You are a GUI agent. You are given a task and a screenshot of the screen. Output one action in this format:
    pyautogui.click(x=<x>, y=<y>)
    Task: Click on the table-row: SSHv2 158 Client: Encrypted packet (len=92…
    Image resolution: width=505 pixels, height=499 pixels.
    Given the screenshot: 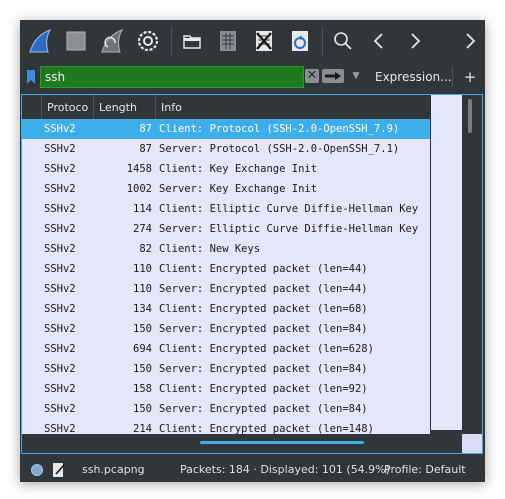 What is the action you would take?
    pyautogui.click(x=226, y=389)
    